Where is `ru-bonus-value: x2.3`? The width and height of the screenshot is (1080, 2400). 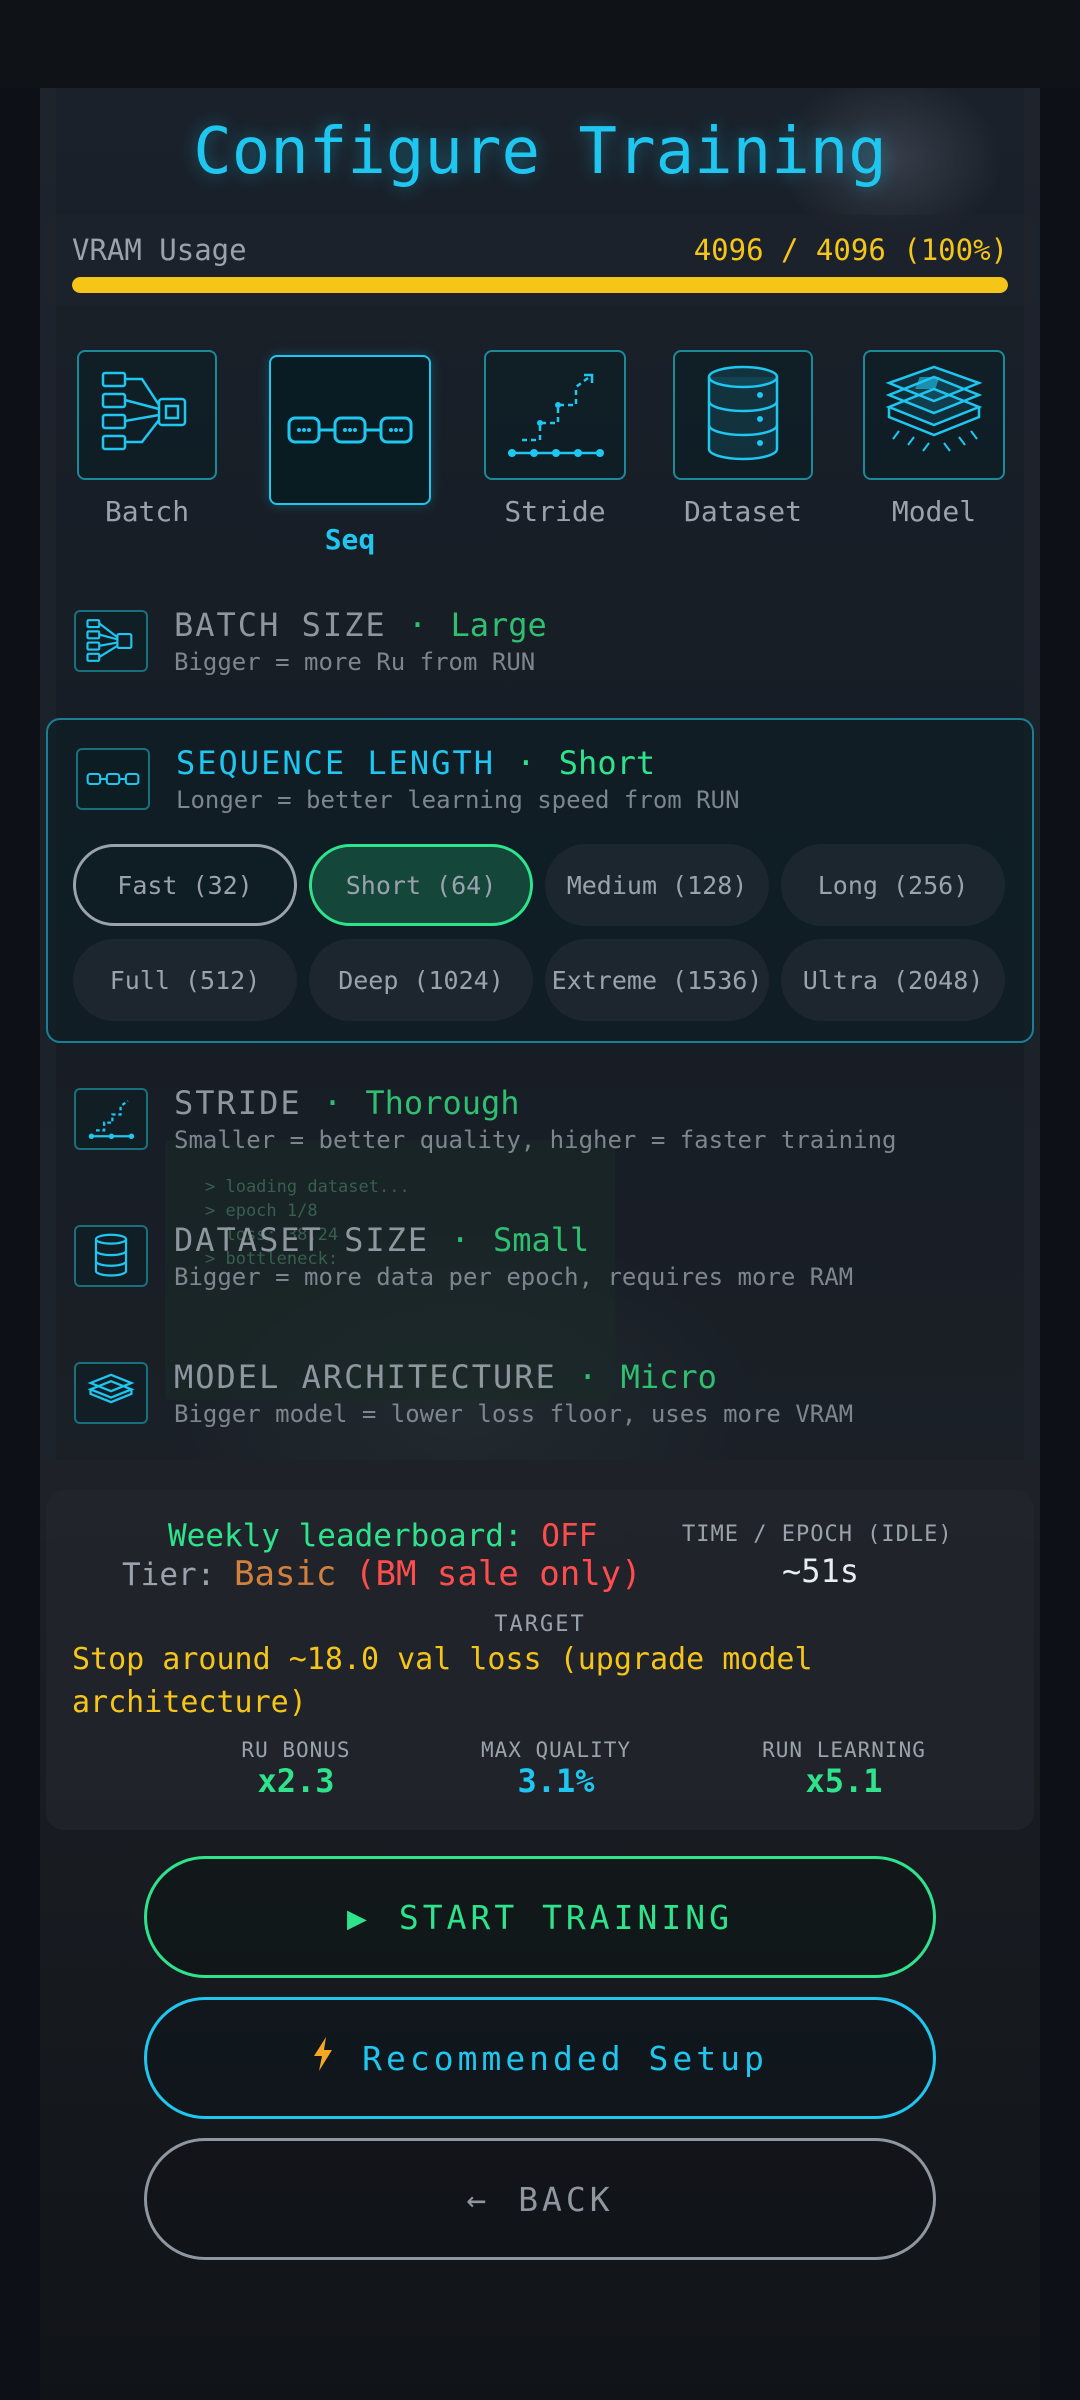
ru-bonus-value: x2.3 is located at coordinates (296, 1781).